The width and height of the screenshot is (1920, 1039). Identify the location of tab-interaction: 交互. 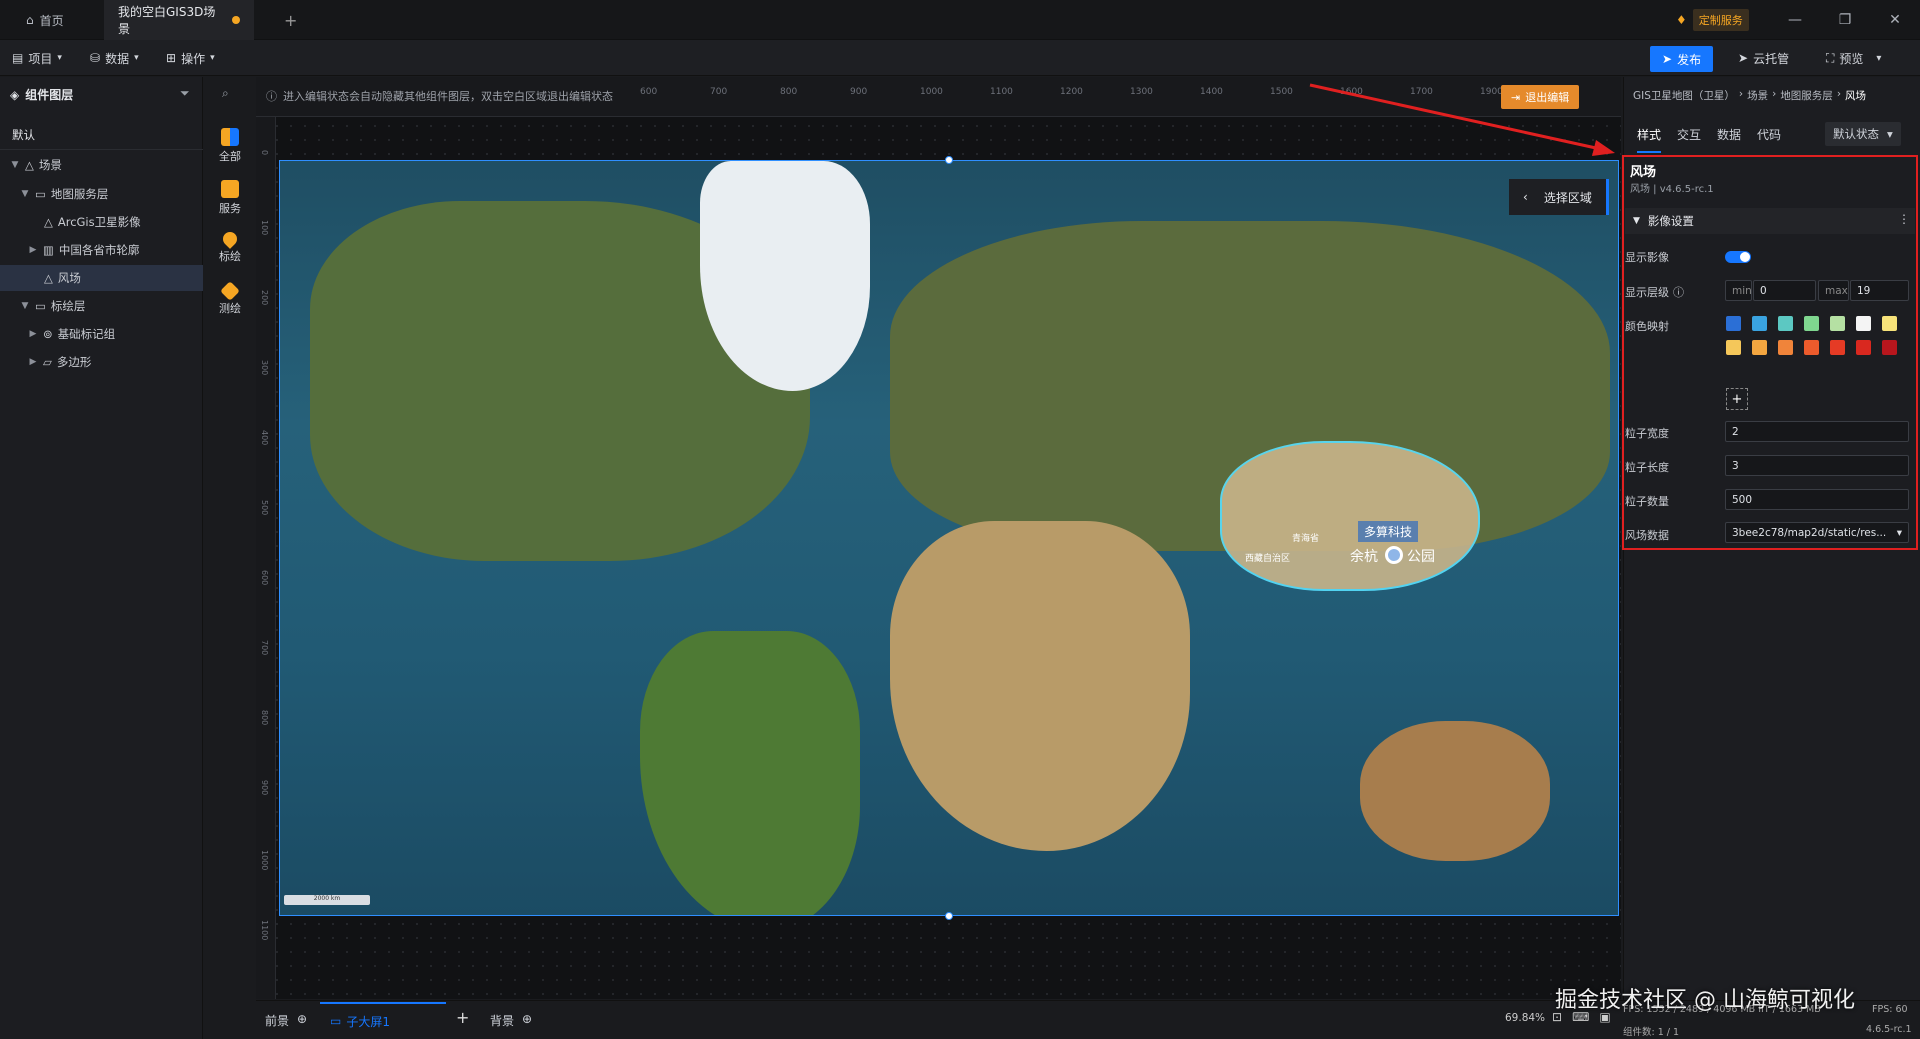
(1689, 139).